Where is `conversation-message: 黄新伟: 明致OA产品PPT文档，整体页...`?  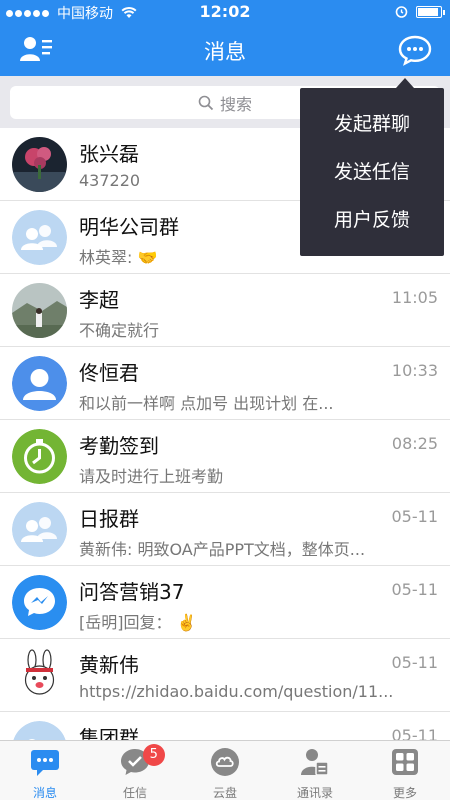
conversation-message: 黄新伟: 明致OA产品PPT文档，整体页... is located at coordinates (222, 549).